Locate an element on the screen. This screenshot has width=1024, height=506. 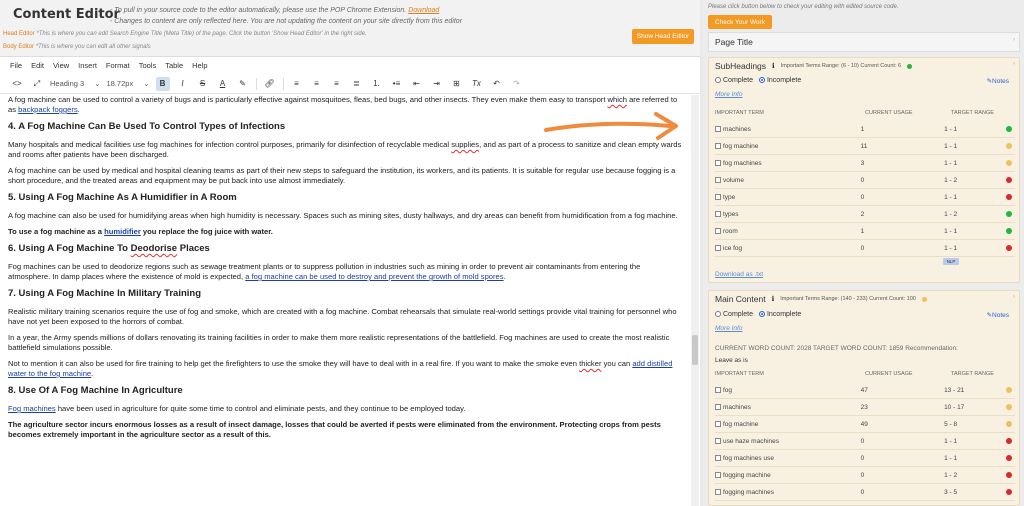
strikethrough-icon: S is located at coordinates (203, 84).